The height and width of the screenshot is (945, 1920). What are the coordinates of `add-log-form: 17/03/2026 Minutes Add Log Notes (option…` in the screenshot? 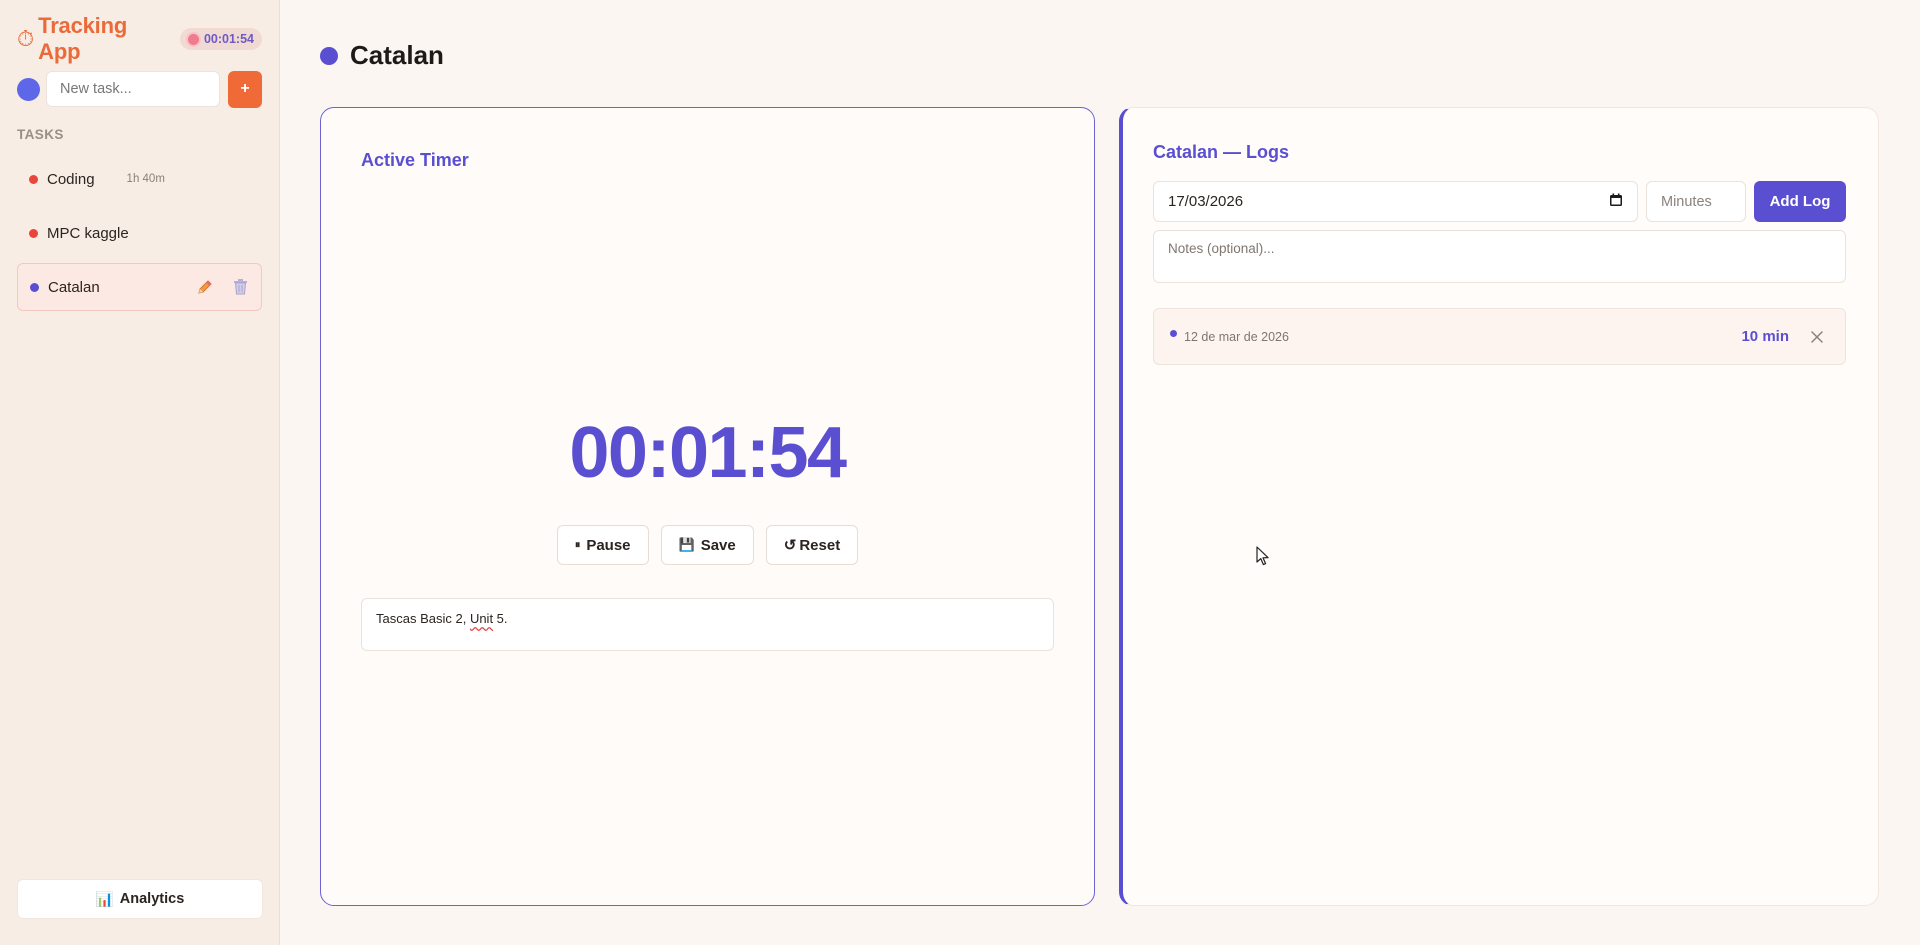 It's located at (1499, 232).